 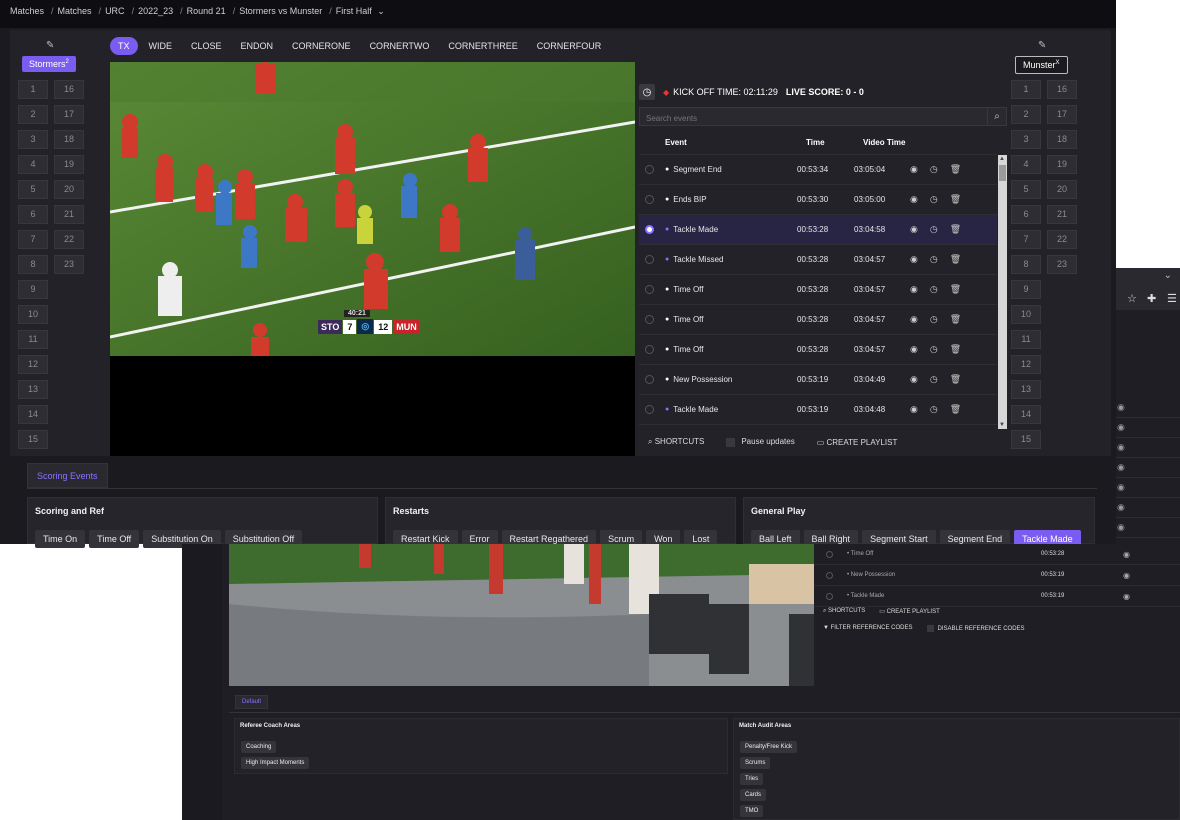 I want to click on tab-angle-cornertwo: CORNERTWO, so click(x=400, y=46).